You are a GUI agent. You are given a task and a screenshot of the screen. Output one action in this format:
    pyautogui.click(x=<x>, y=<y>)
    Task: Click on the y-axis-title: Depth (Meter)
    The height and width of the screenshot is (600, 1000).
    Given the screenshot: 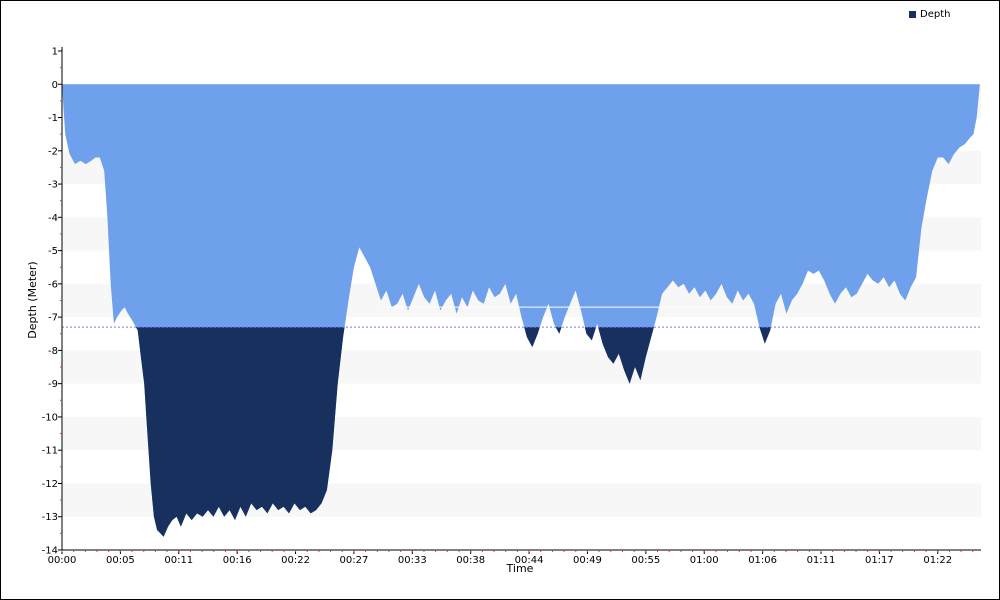 What is the action you would take?
    pyautogui.click(x=32, y=299)
    